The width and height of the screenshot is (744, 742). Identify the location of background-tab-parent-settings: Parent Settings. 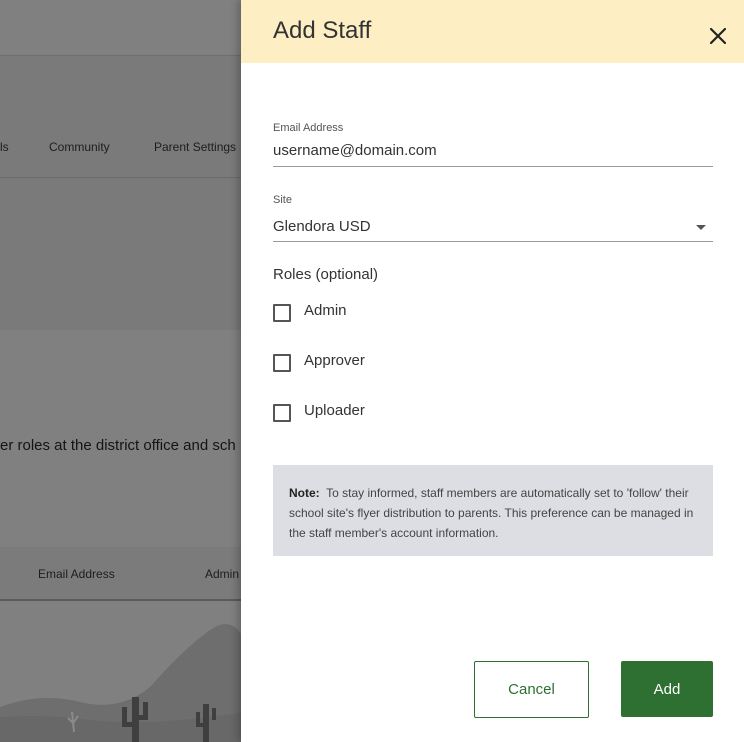
(195, 147).